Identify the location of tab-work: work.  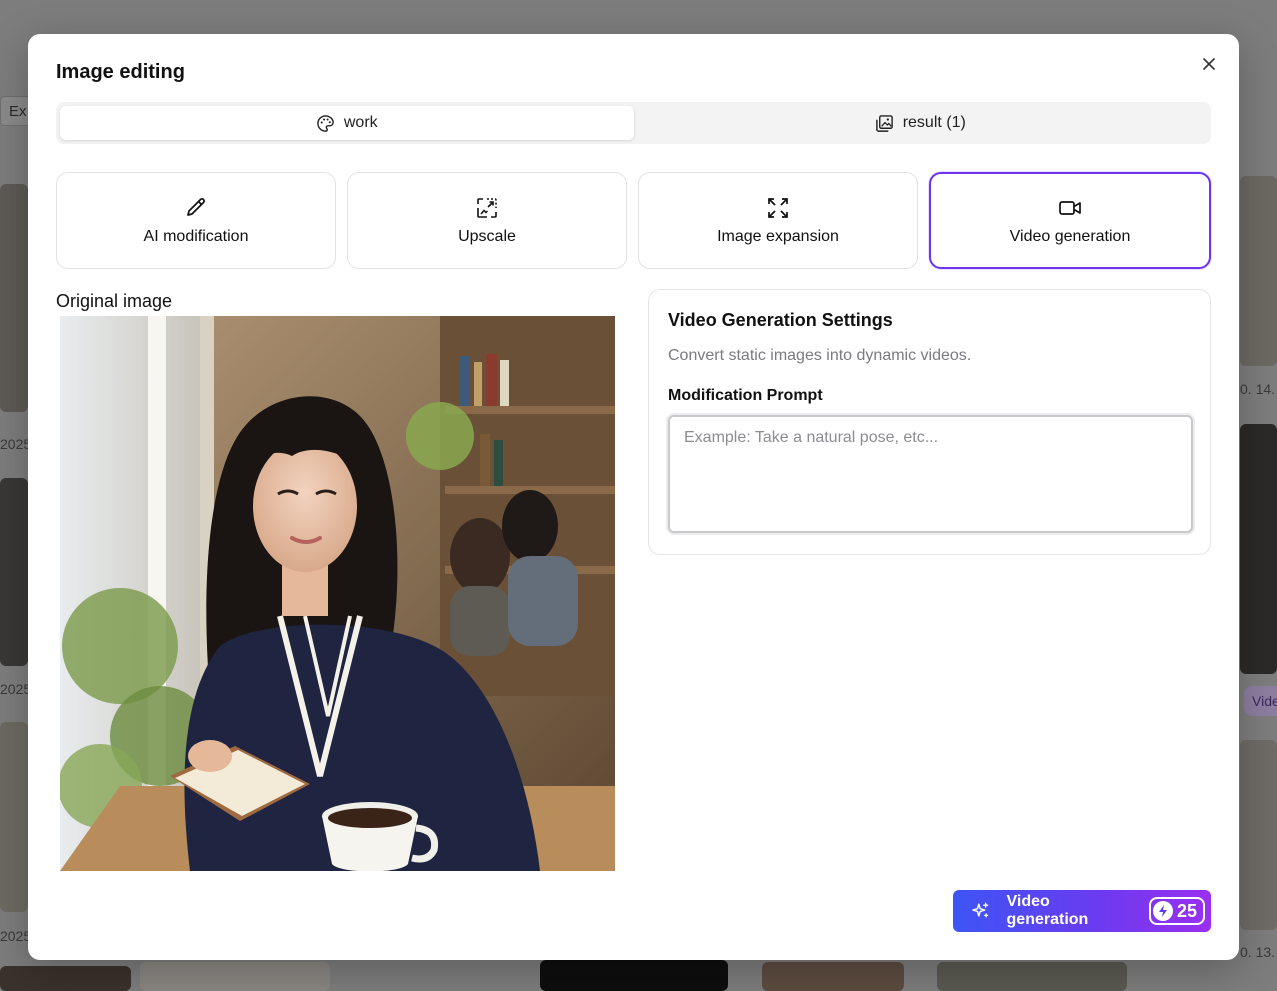
(347, 123).